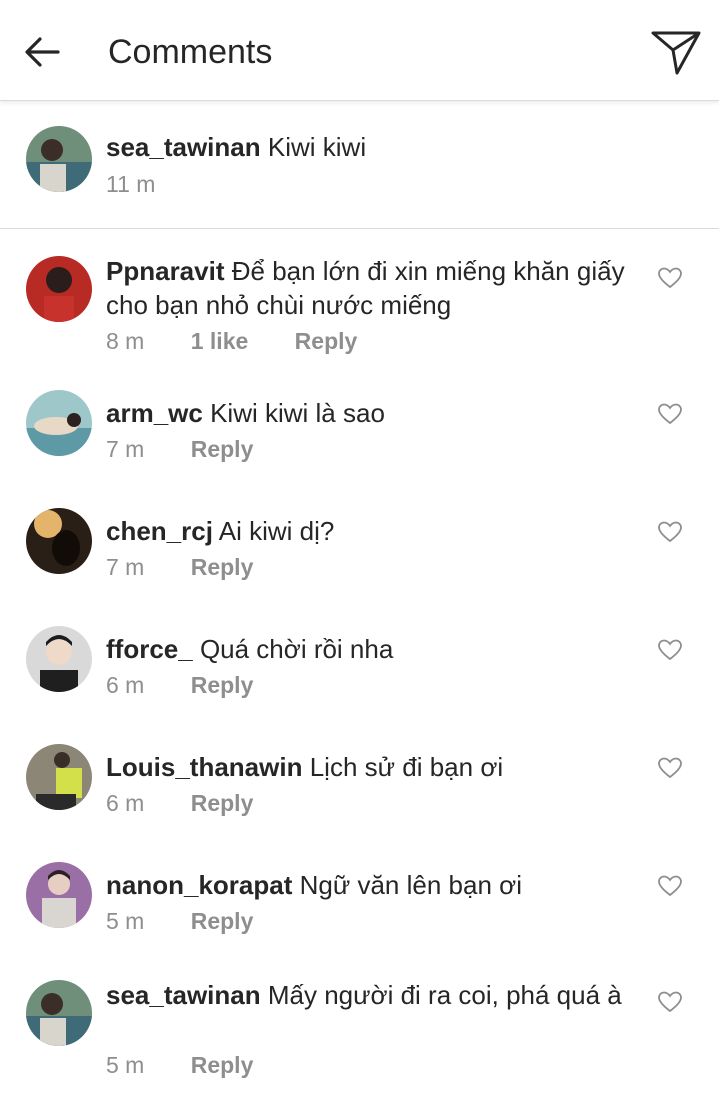  I want to click on share-button, so click(676, 52).